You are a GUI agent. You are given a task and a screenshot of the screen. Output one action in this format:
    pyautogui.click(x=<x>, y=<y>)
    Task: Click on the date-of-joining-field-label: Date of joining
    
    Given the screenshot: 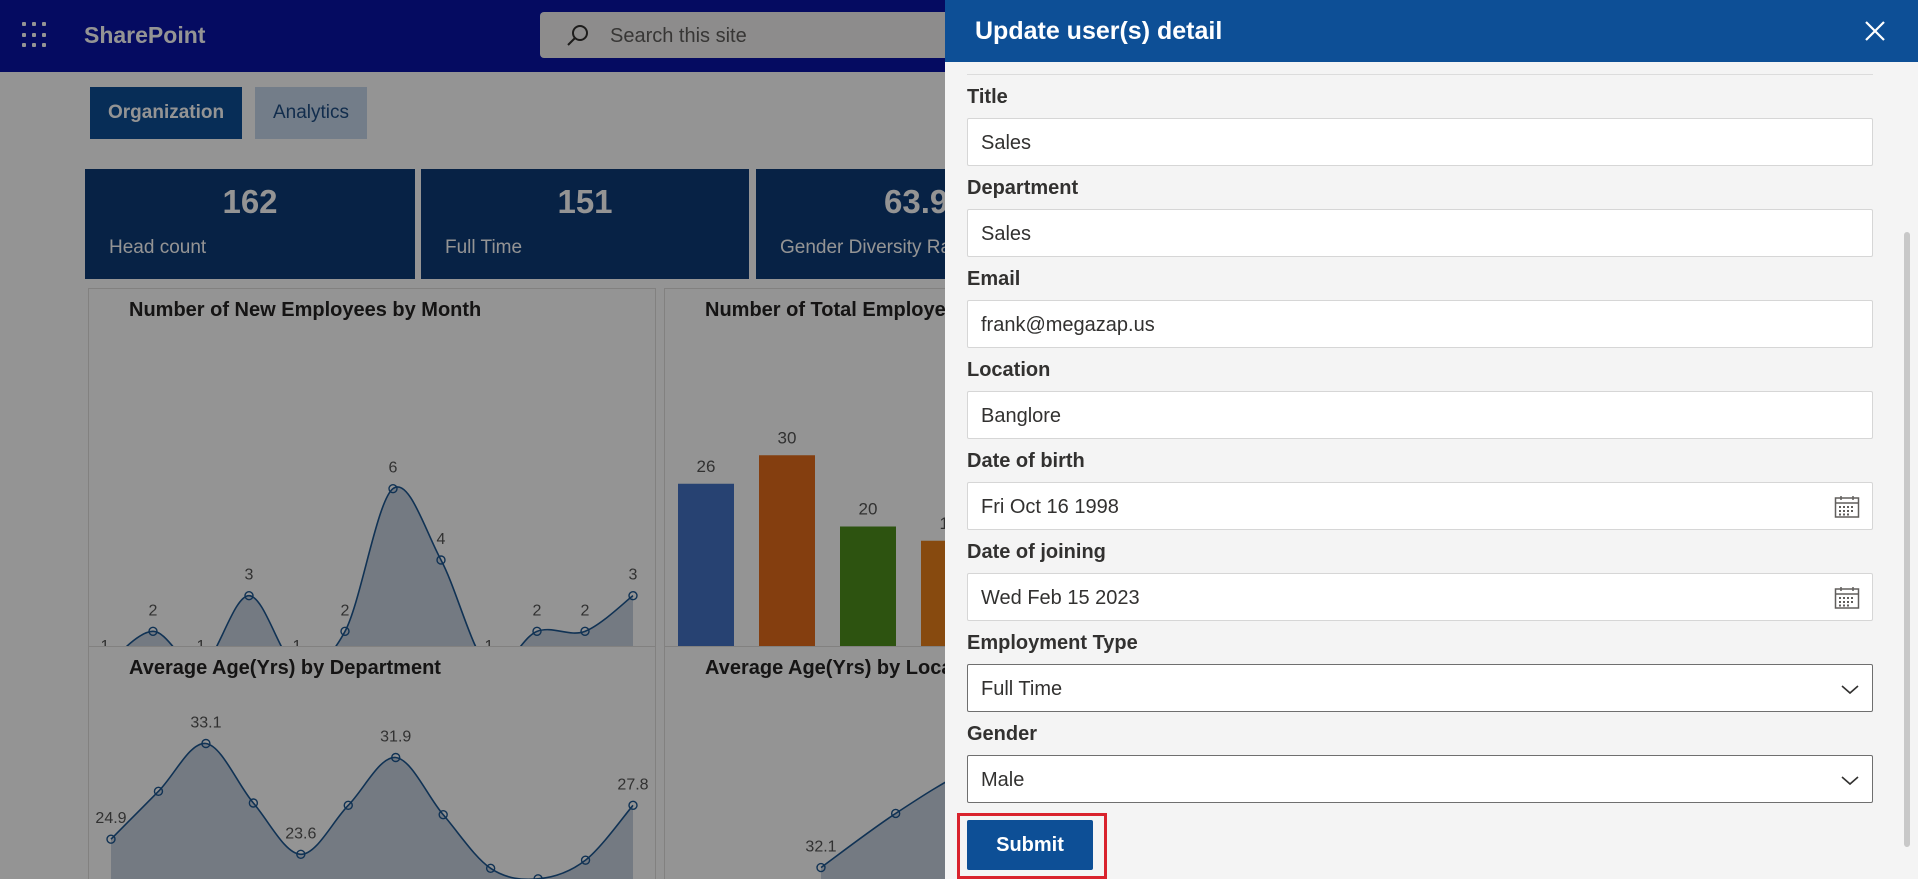 What is the action you would take?
    pyautogui.click(x=1036, y=552)
    